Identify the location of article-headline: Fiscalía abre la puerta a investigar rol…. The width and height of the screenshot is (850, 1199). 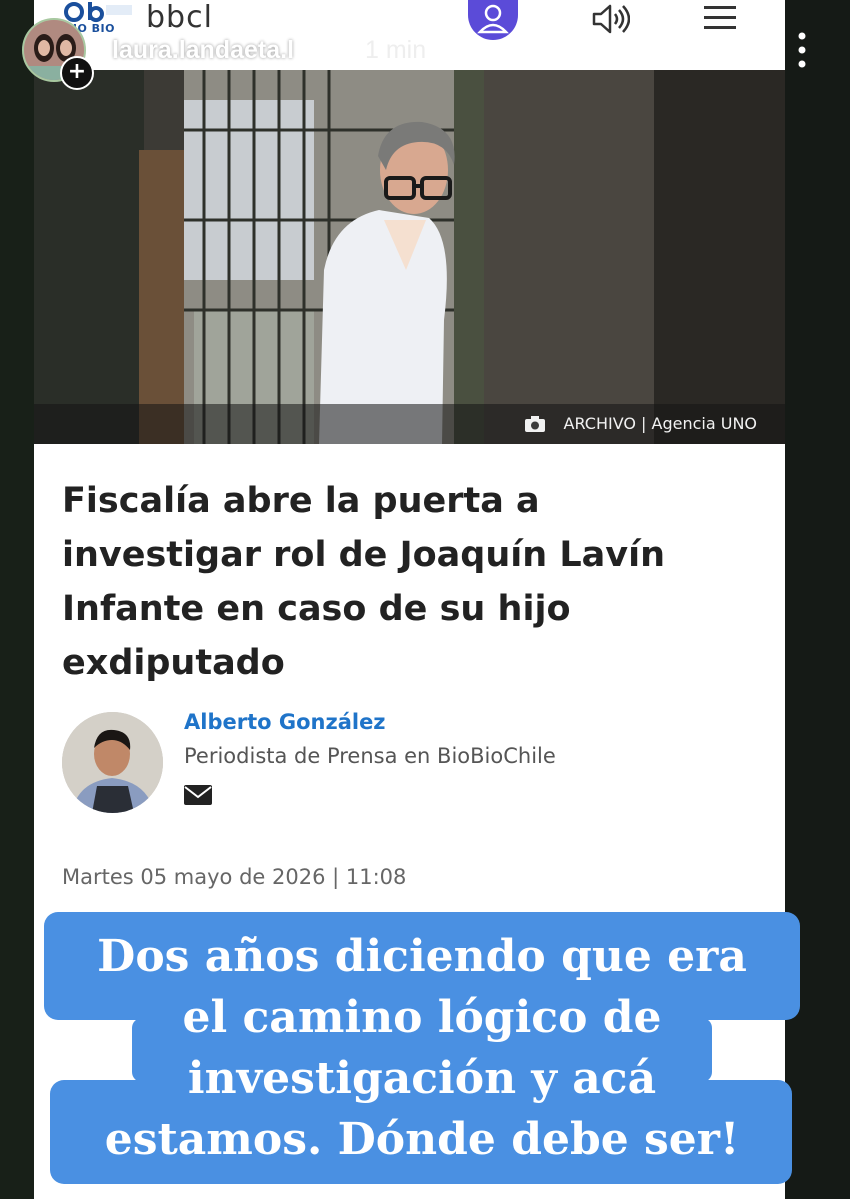
(364, 582).